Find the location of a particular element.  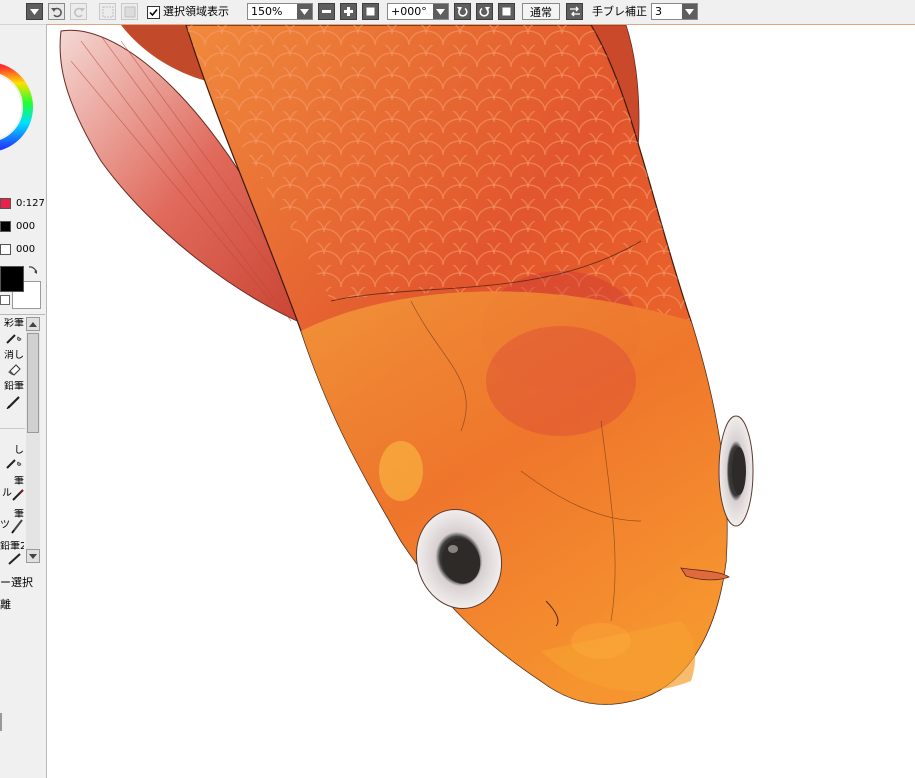

zoom-dropdown-arrow is located at coordinates (304, 11).